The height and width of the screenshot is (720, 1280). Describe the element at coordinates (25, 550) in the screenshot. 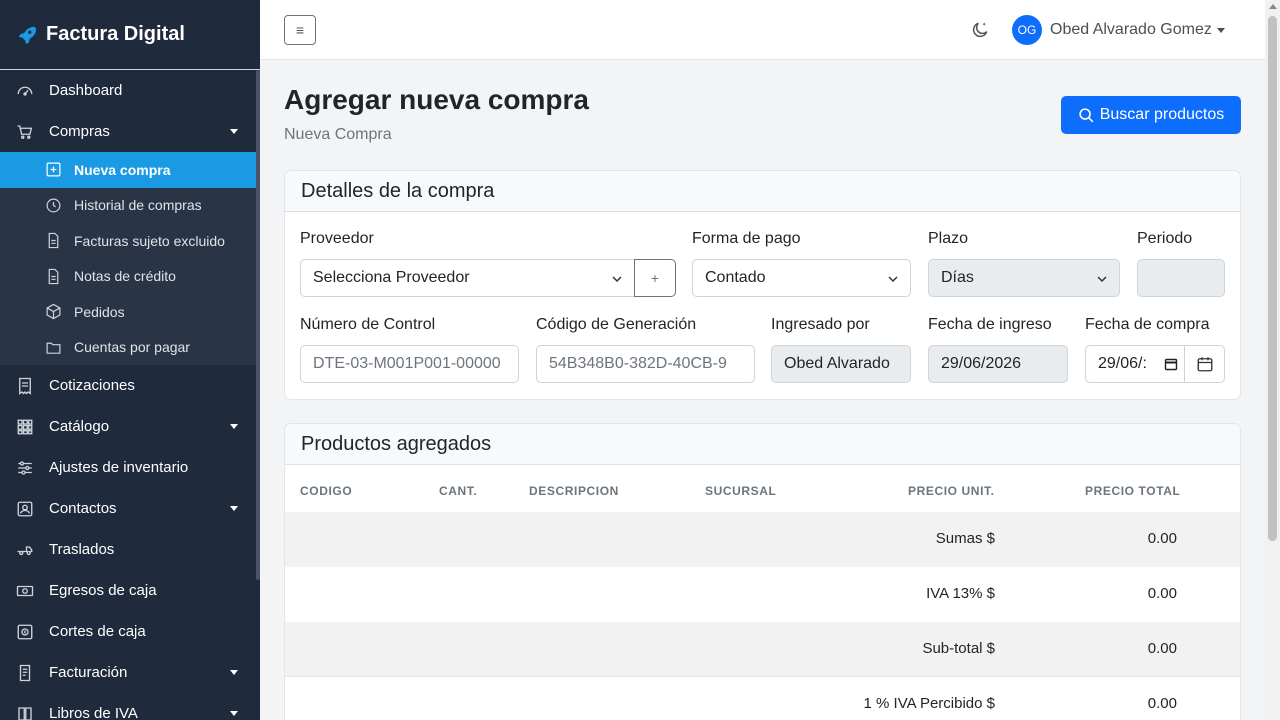

I see `truck-icon` at that location.